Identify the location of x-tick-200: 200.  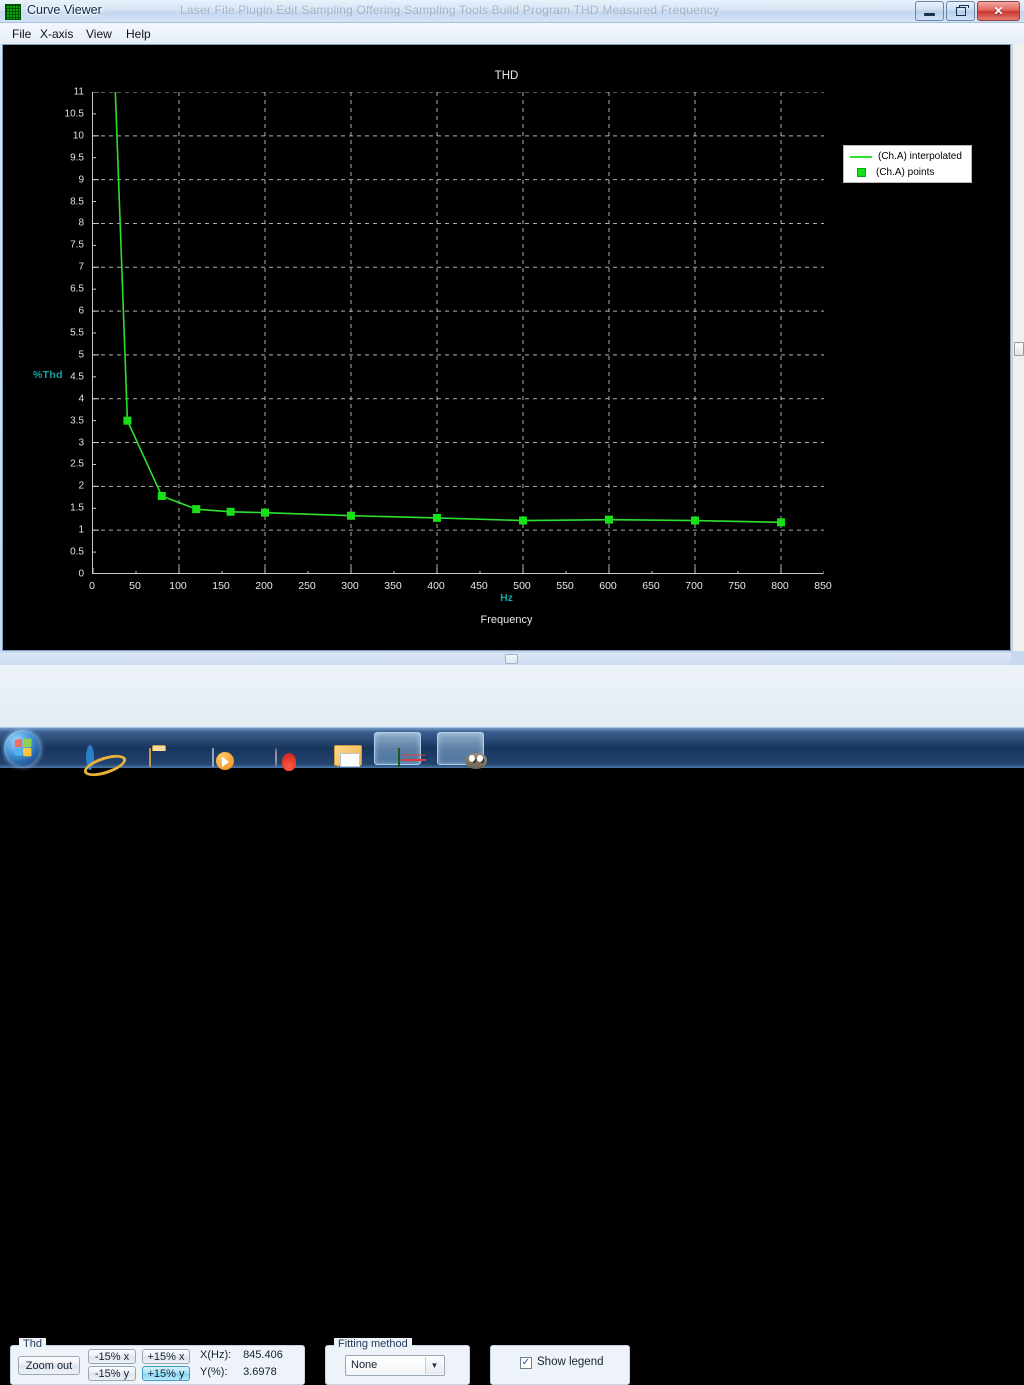
(264, 586).